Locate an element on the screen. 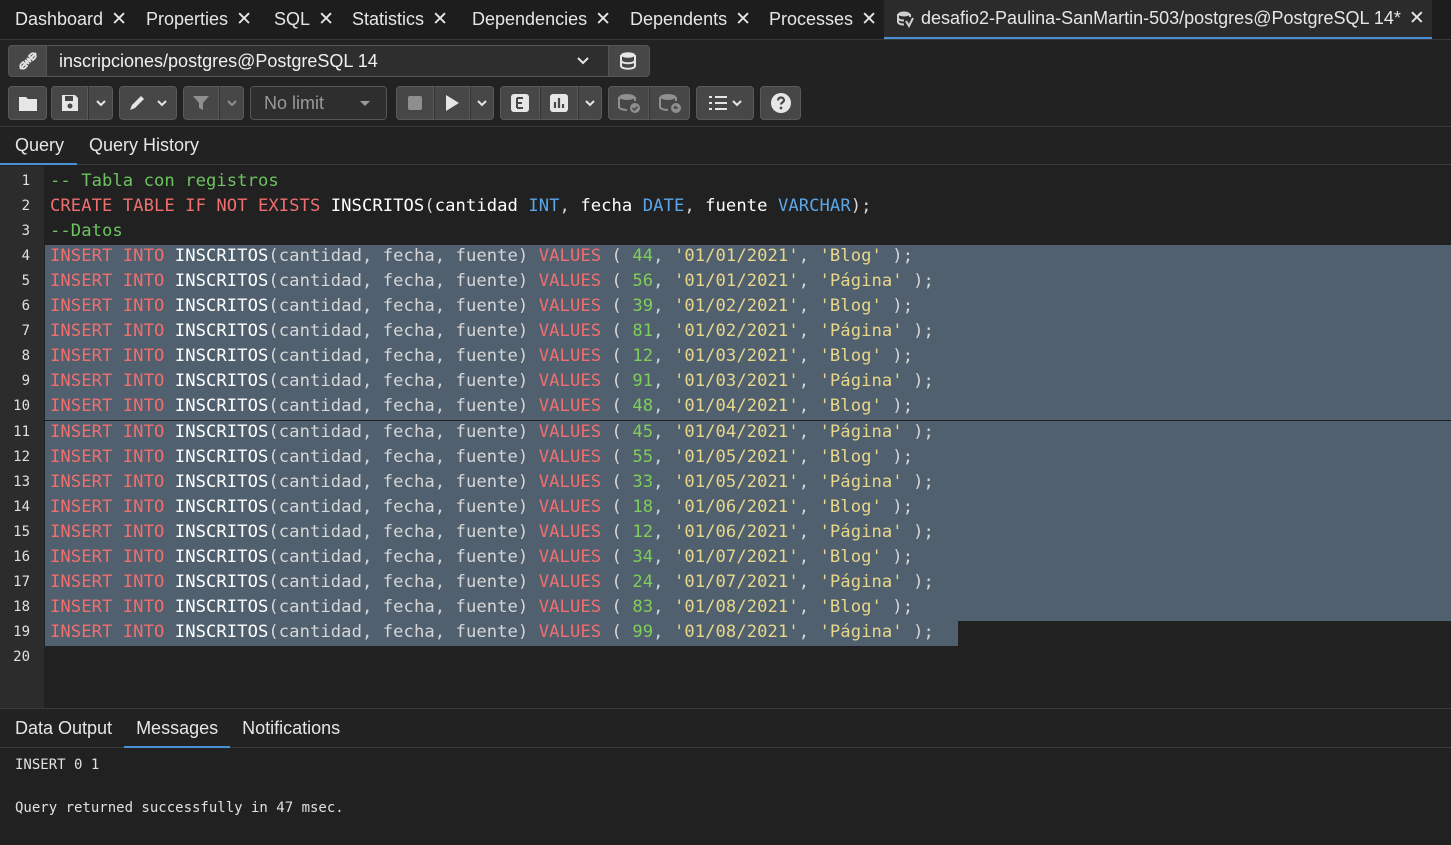 The height and width of the screenshot is (845, 1451). commit-button is located at coordinates (628, 103).